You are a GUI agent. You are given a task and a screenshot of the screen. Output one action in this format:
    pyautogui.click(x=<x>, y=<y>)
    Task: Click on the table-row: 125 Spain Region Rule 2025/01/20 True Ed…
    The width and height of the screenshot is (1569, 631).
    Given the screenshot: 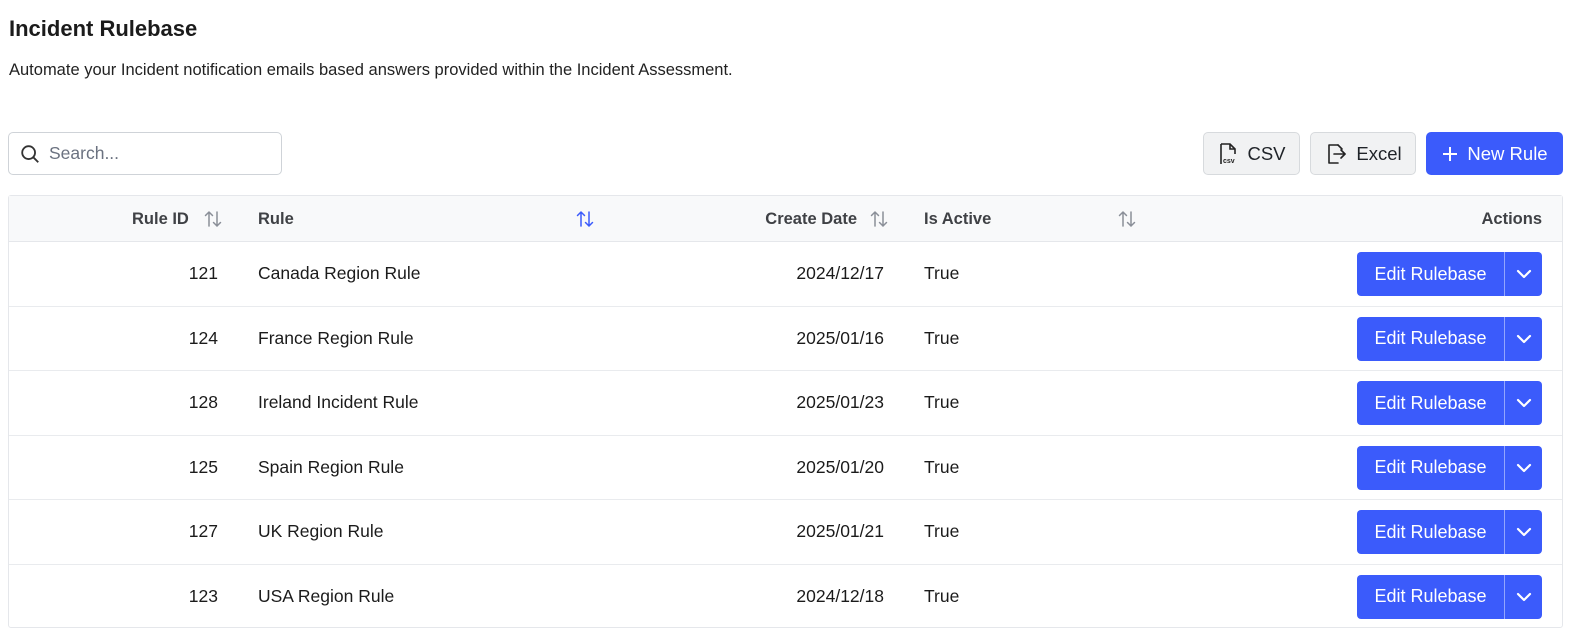 What is the action you would take?
    pyautogui.click(x=785, y=468)
    